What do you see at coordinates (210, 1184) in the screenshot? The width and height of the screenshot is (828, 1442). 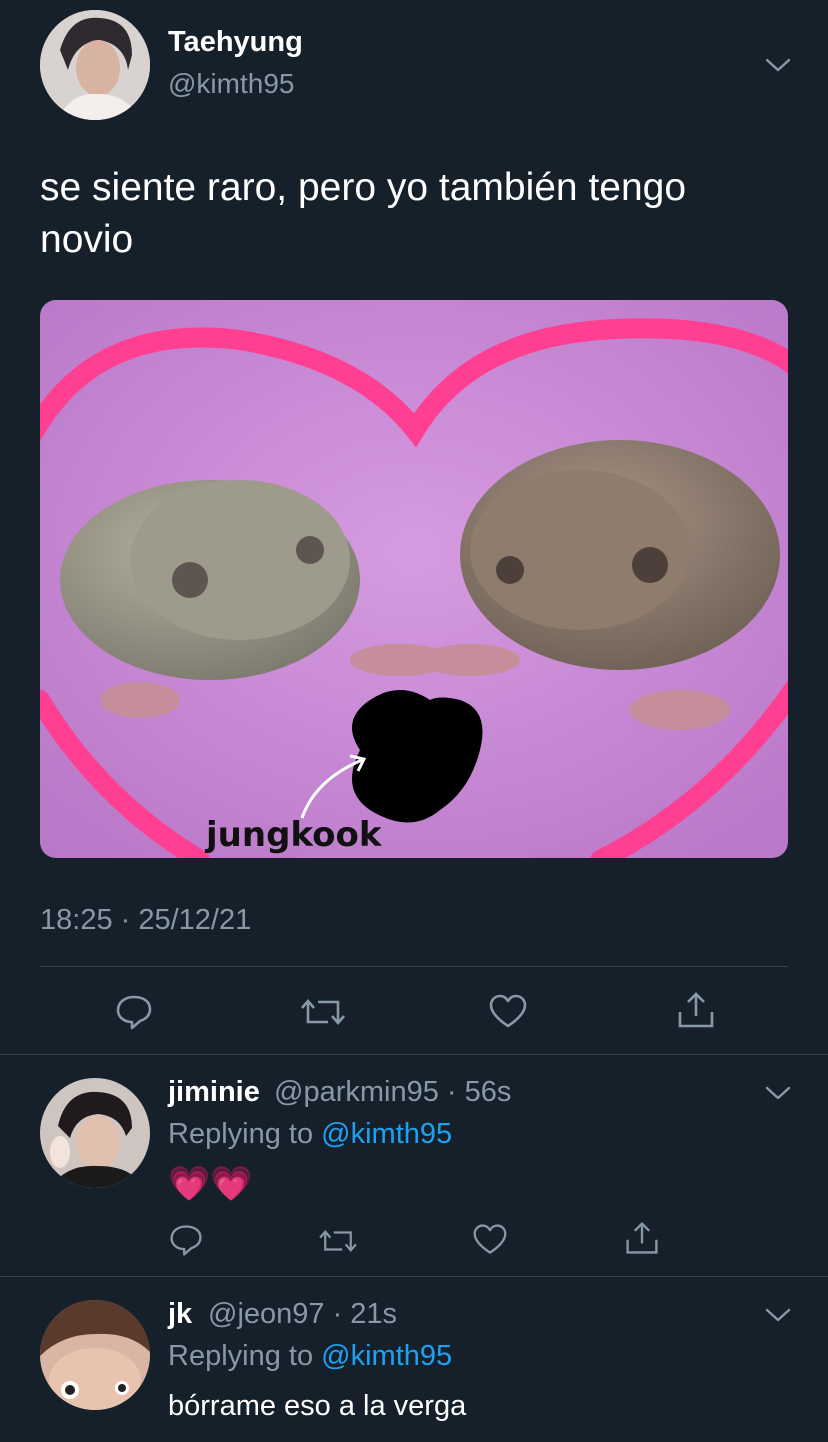 I see `reply-text: 💗💗` at bounding box center [210, 1184].